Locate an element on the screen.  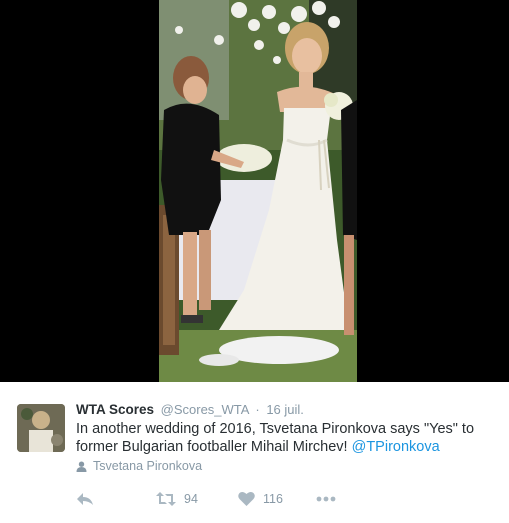
heart-icon is located at coordinates (246, 498).